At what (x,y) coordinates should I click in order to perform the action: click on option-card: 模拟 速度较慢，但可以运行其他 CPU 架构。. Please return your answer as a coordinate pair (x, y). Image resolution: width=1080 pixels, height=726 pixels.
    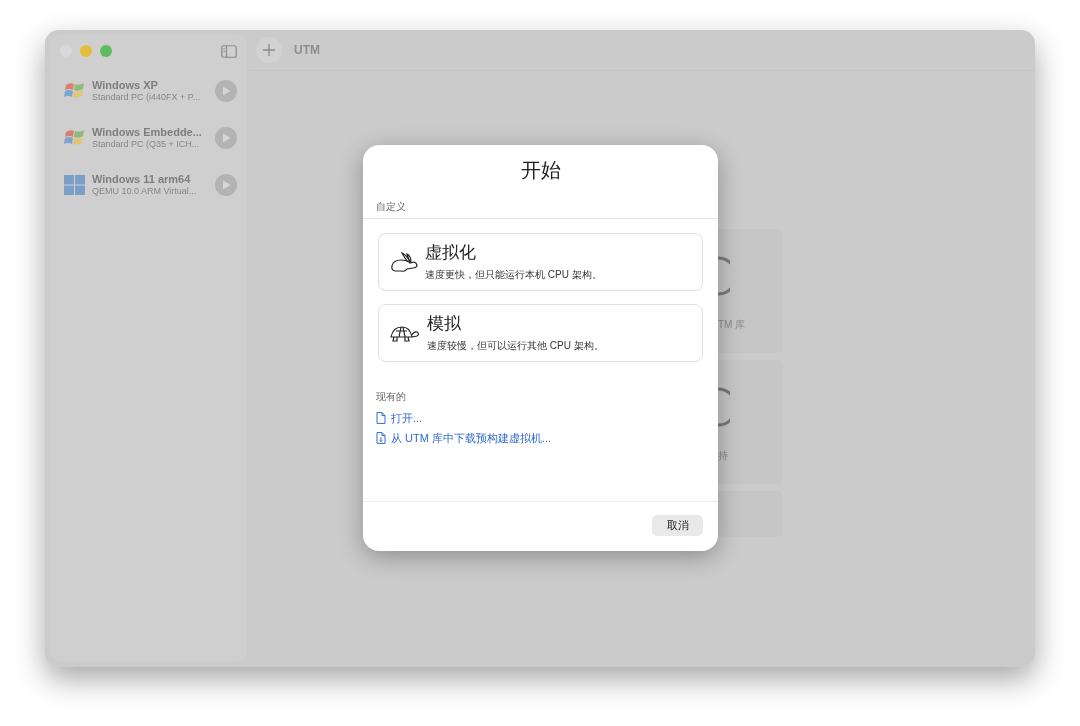
    Looking at the image, I should click on (540, 333).